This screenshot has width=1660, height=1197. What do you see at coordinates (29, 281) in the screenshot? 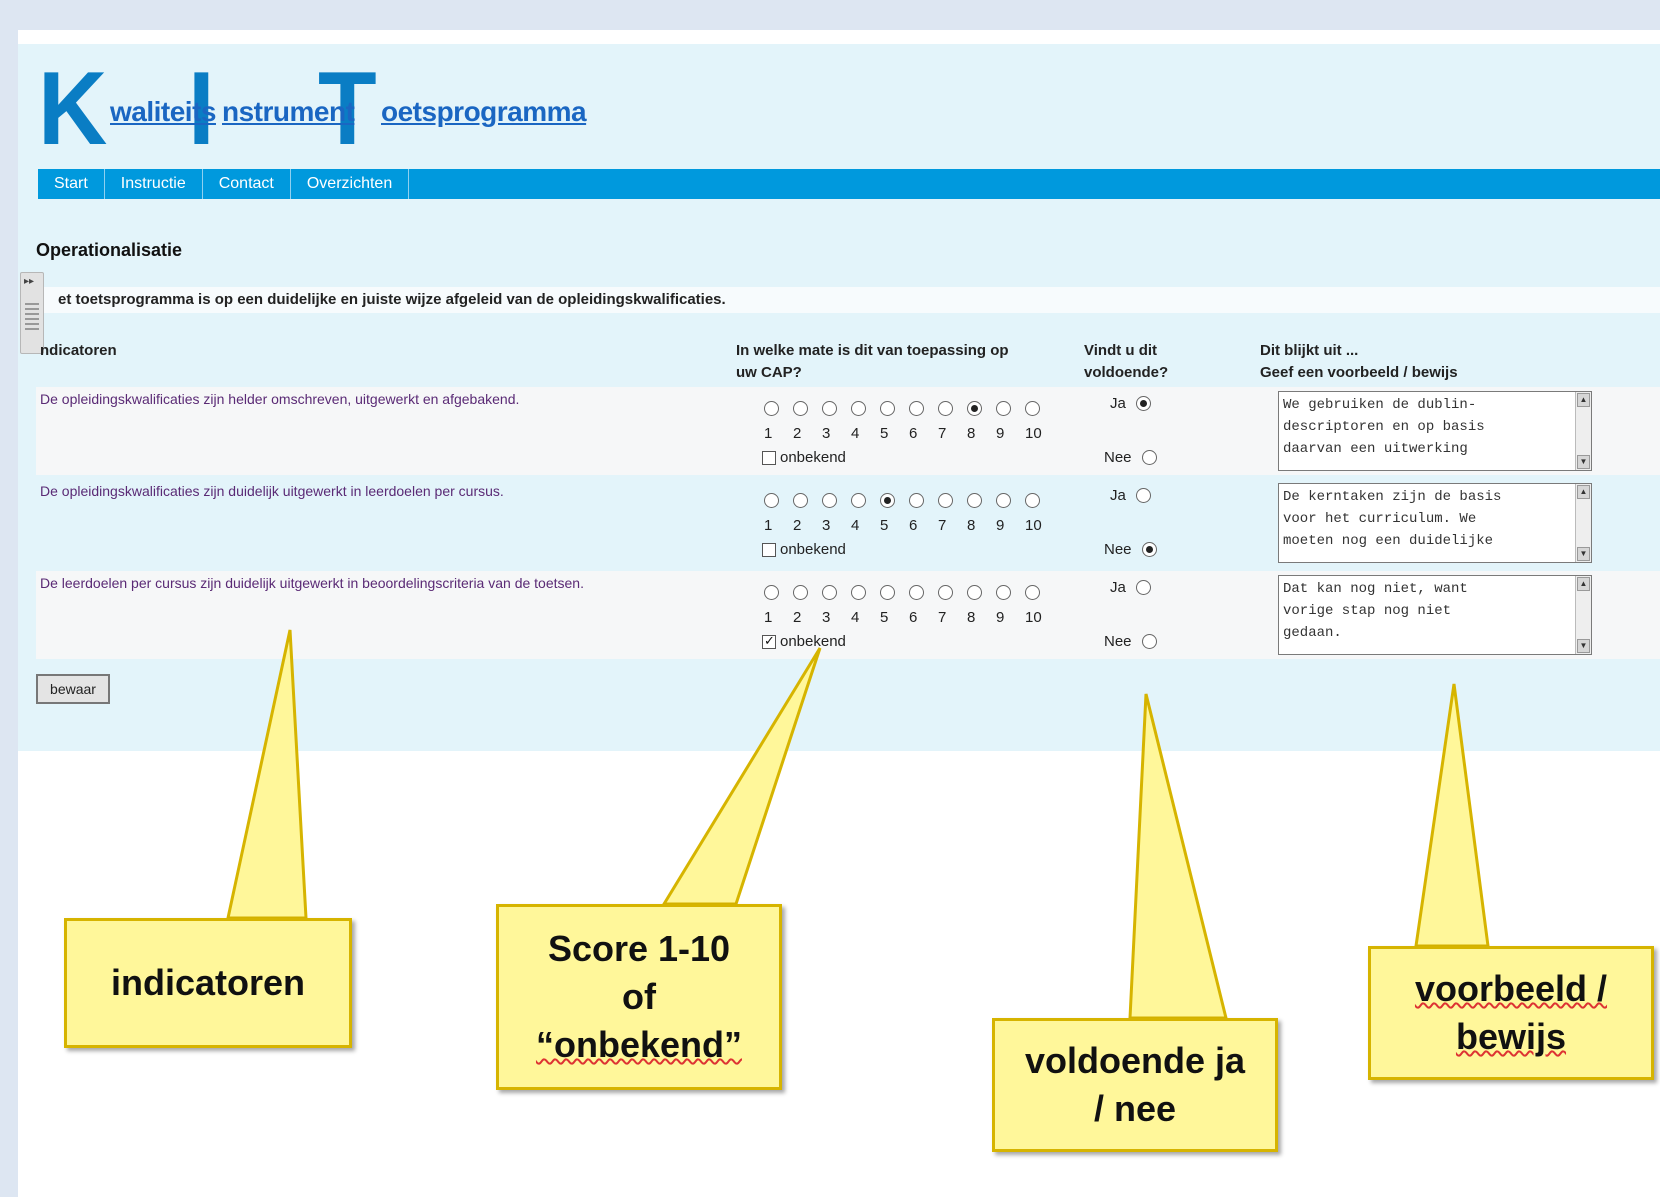
I see `expand-arrows-icon: ▸▸` at bounding box center [29, 281].